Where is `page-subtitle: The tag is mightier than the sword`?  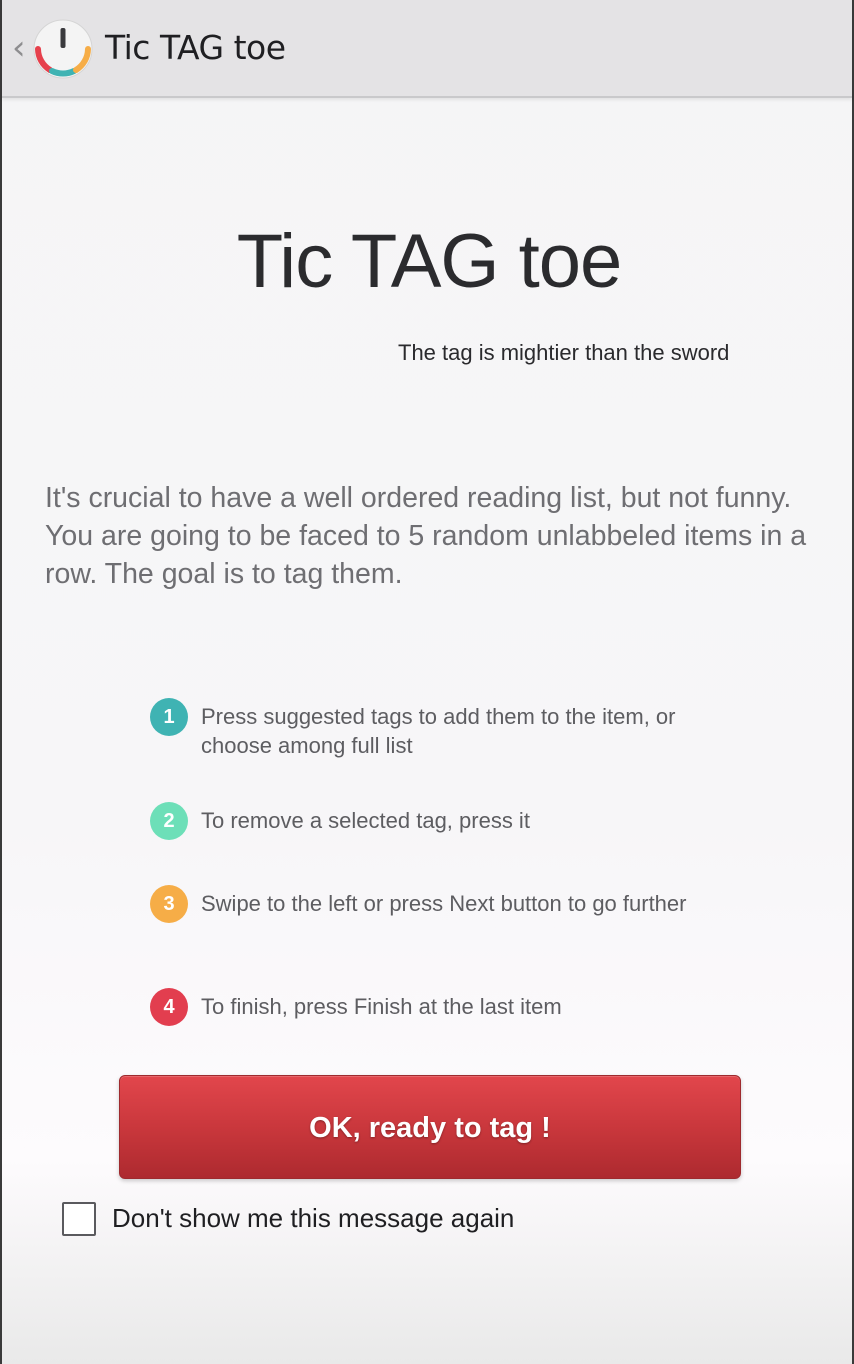 page-subtitle: The tag is mightier than the sword is located at coordinates (564, 352).